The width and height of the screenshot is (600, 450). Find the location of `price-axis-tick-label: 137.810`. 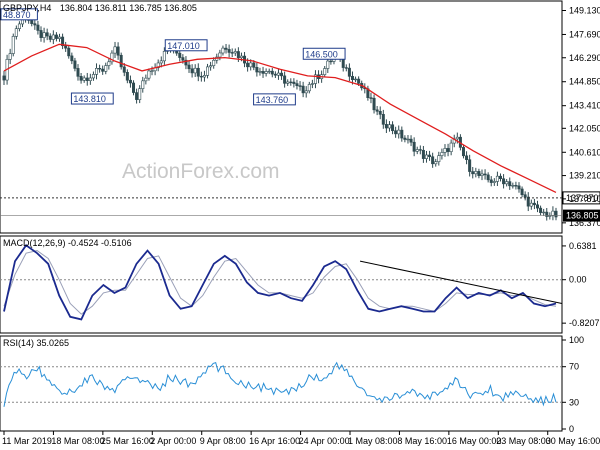

price-axis-tick-label: 137.810 is located at coordinates (584, 199).